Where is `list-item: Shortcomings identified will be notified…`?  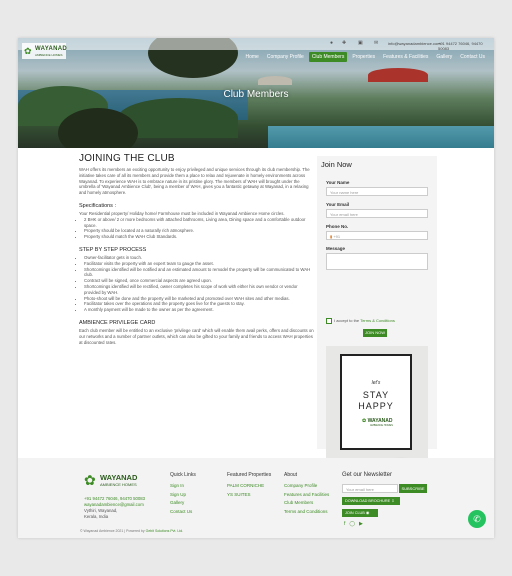 list-item: Shortcomings identified will be notified… is located at coordinates (199, 273).